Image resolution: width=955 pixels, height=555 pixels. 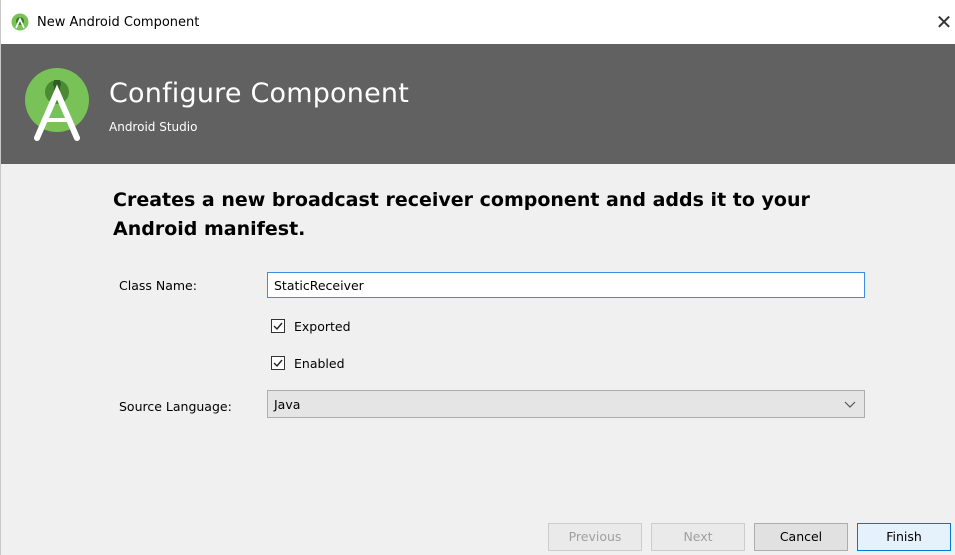 I want to click on close-icon: ✕, so click(x=944, y=22).